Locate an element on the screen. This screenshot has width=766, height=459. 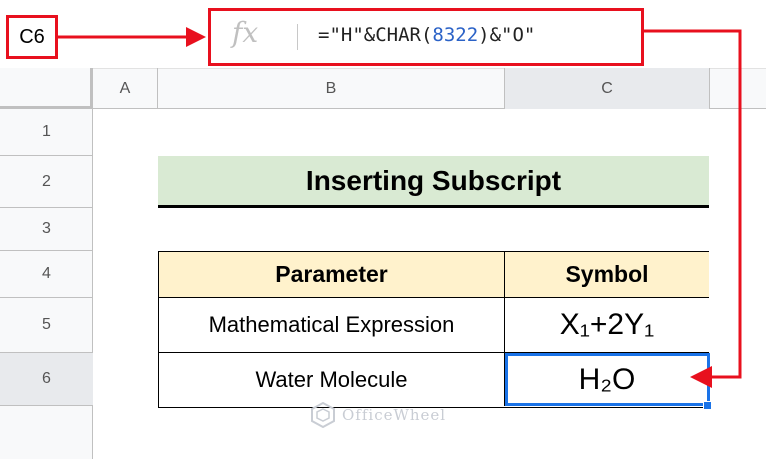
arrow-namebox-to-formula is located at coordinates (132, 37).